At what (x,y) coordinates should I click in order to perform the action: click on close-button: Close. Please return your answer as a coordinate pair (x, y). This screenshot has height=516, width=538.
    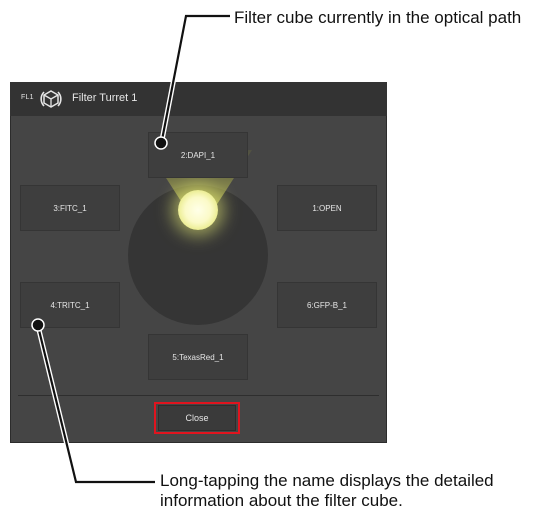
    Looking at the image, I should click on (197, 418).